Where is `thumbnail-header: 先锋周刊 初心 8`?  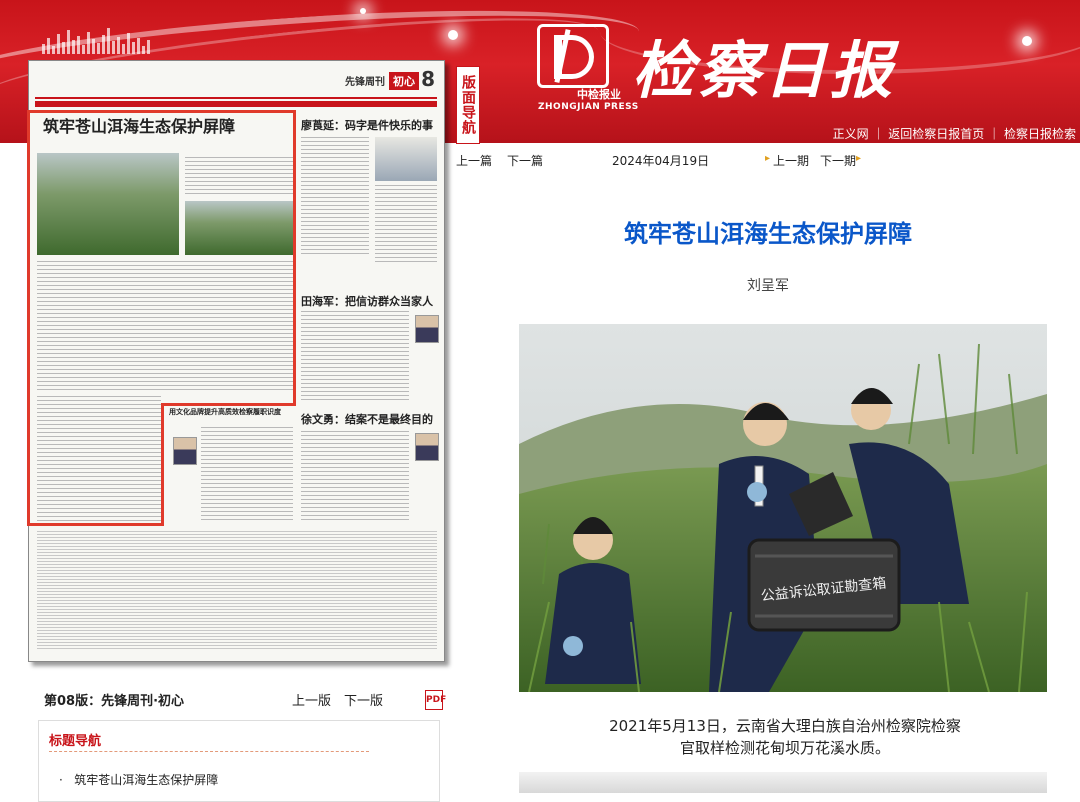
thumbnail-header: 先锋周刊 初心 8 is located at coordinates (236, 83).